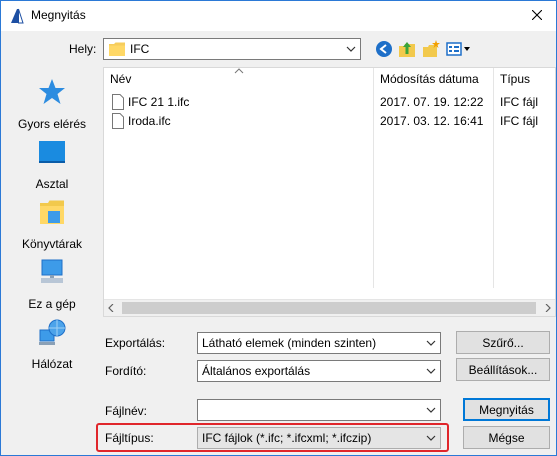 The height and width of the screenshot is (456, 557). I want to click on sidebar-item-label: Hálózat, so click(52, 364).